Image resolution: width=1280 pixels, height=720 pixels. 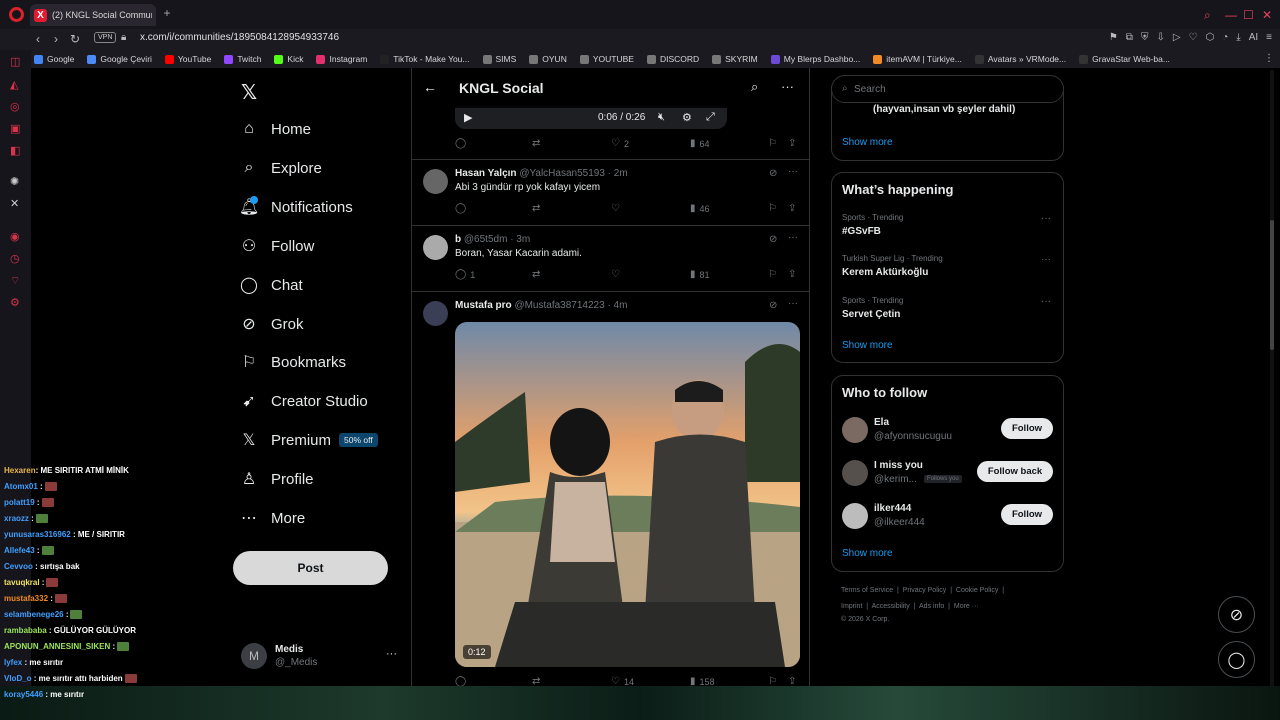 I want to click on bookmark-item: Kick, so click(x=288, y=59).